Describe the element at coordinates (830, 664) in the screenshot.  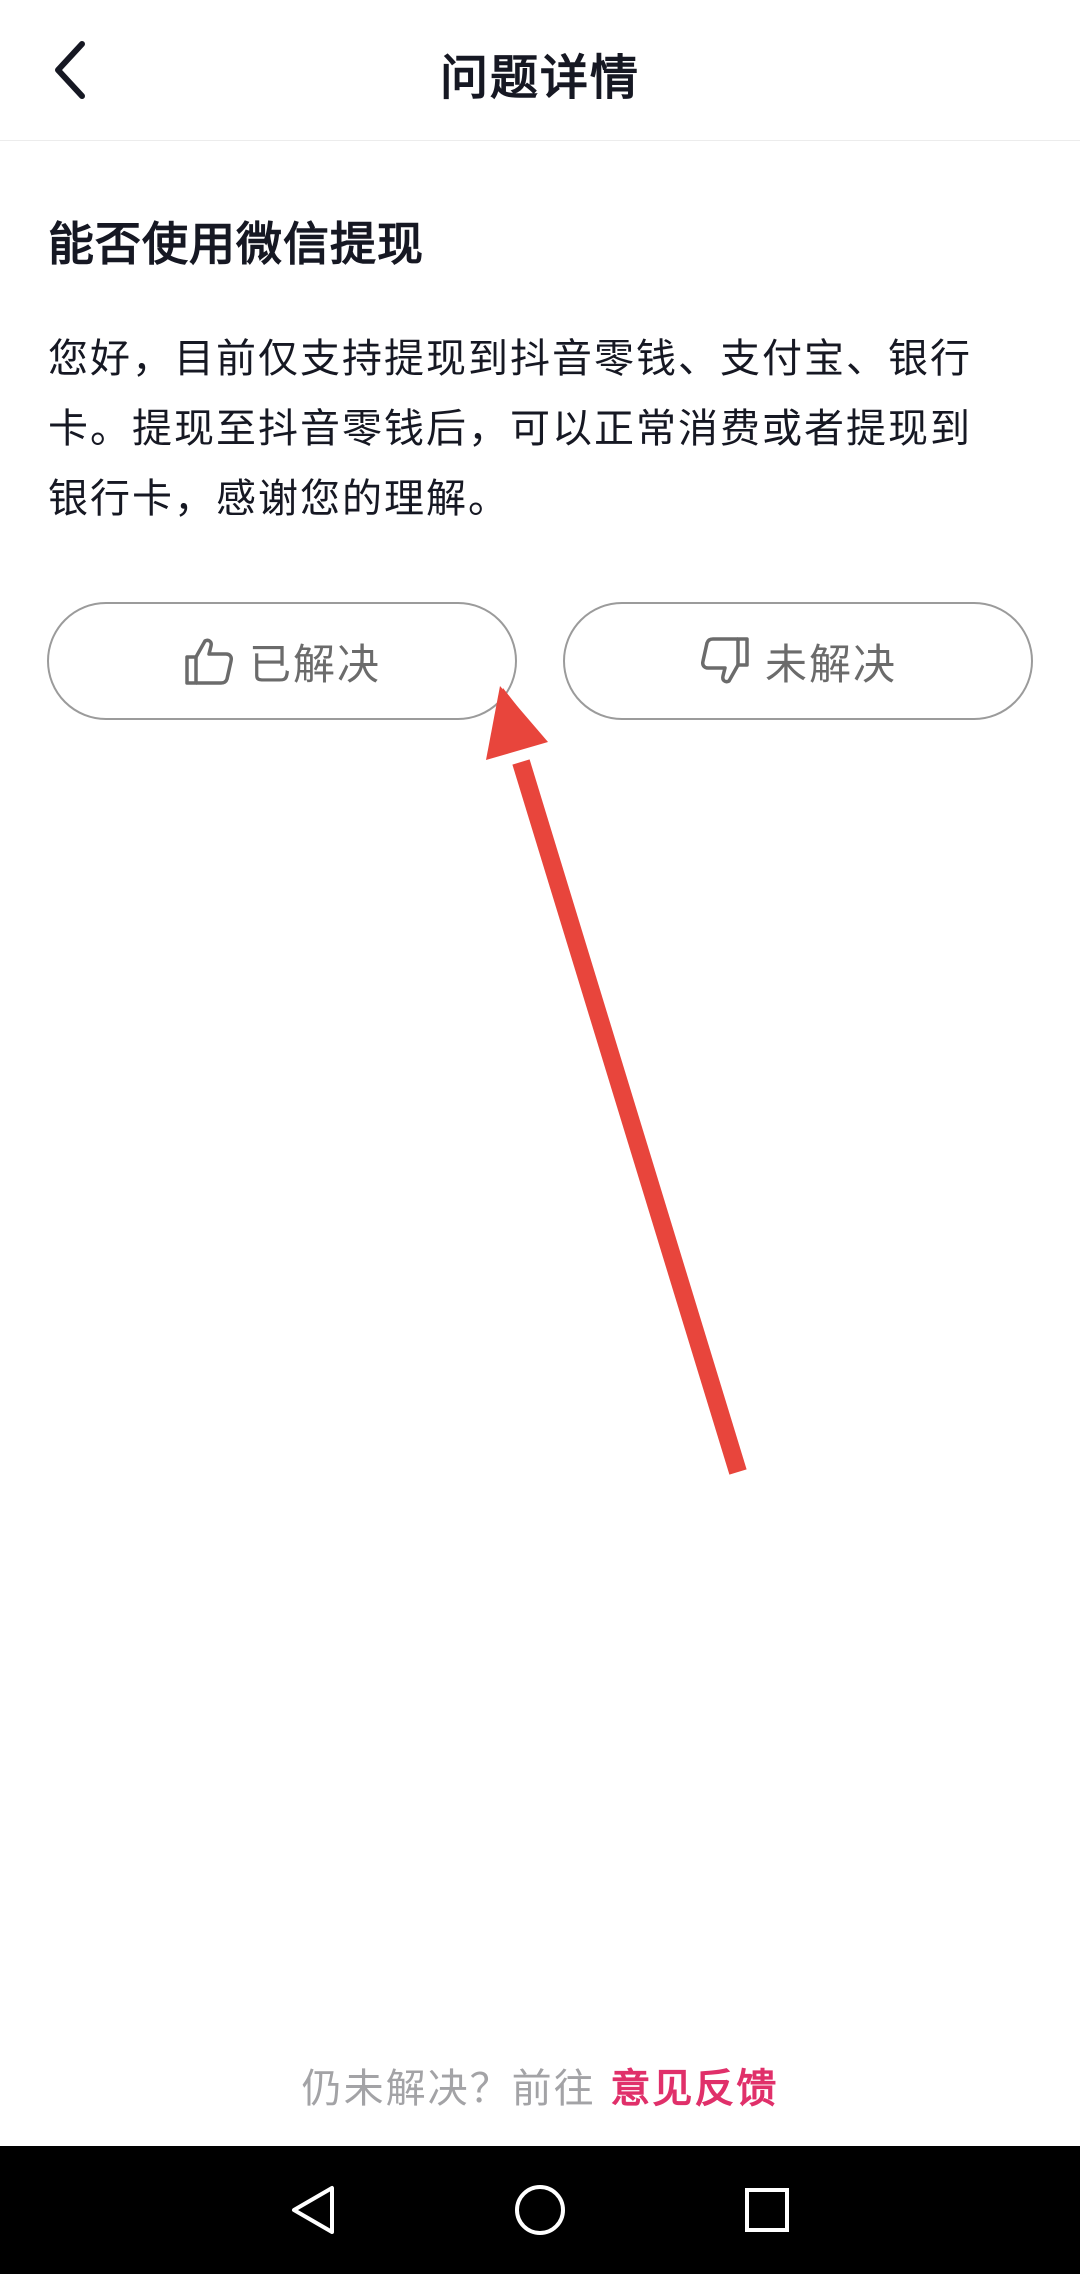
I see `unresolved-label: 未解决` at that location.